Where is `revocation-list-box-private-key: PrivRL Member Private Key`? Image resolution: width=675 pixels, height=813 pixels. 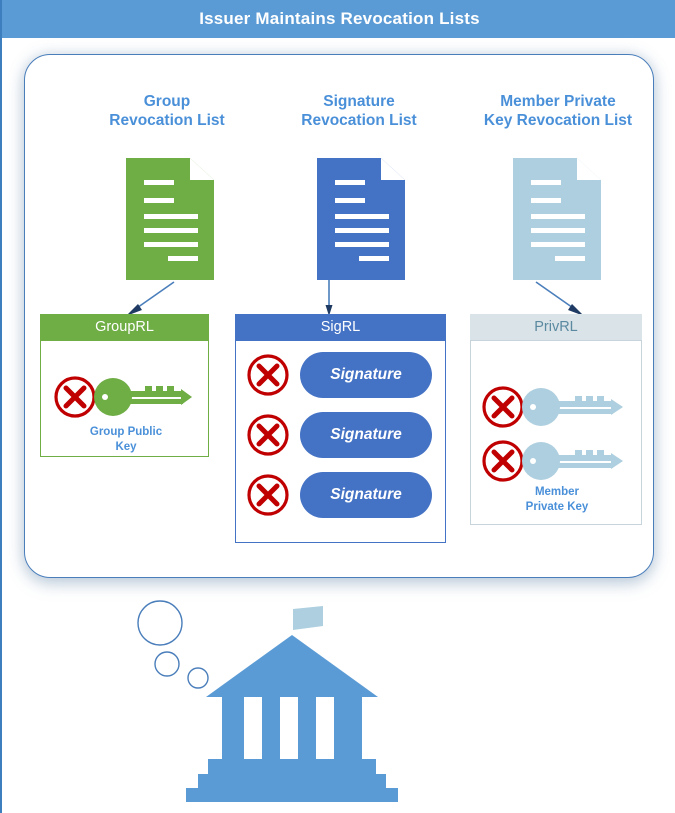 revocation-list-box-private-key: PrivRL Member Private Key is located at coordinates (556, 419).